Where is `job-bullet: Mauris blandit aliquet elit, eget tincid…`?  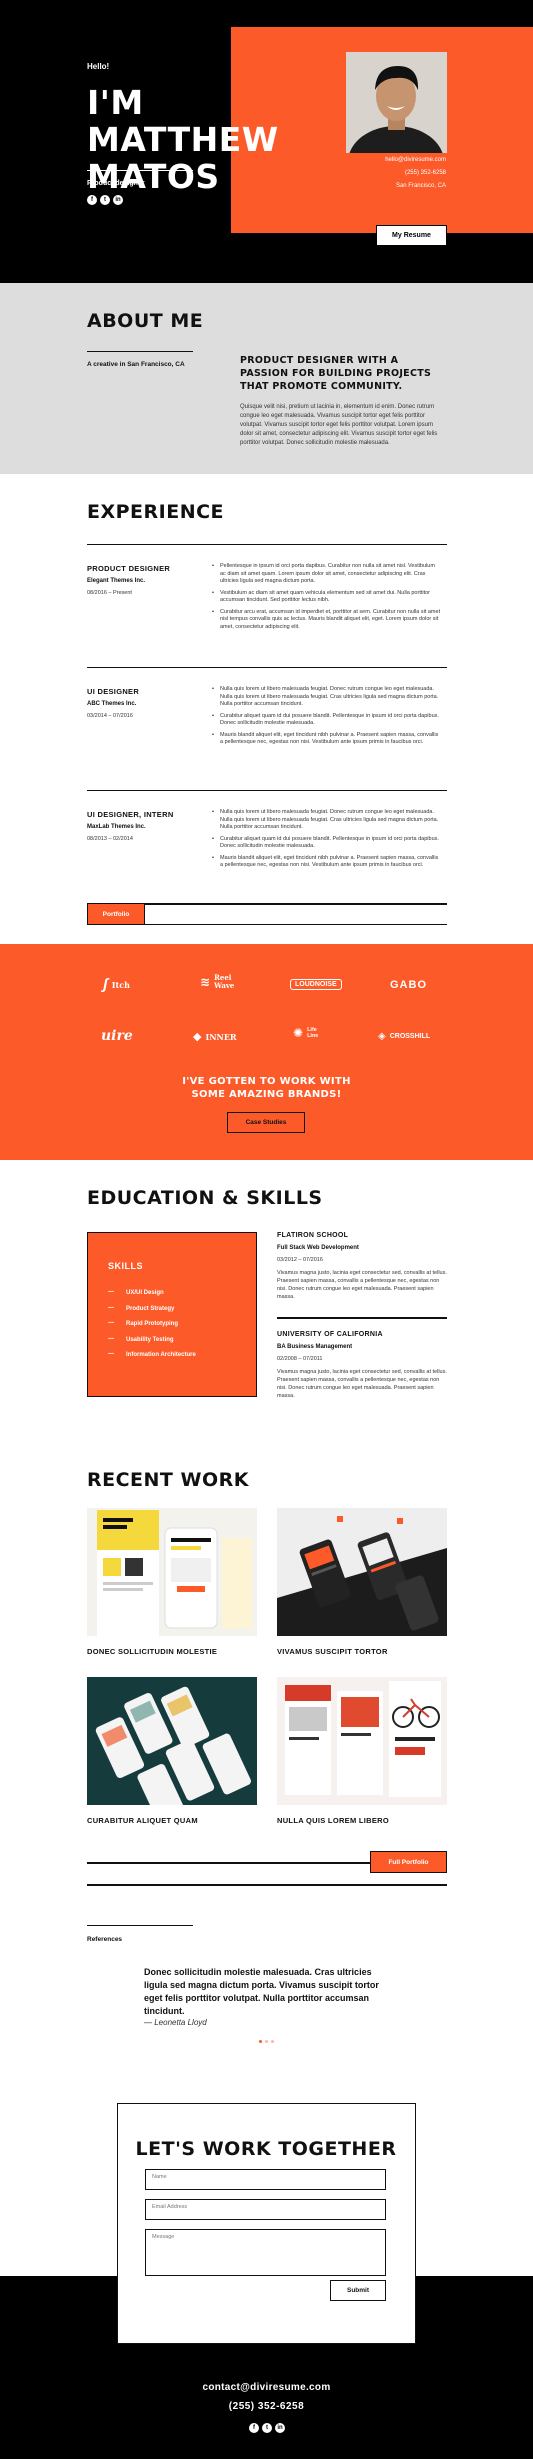 job-bullet: Mauris blandit aliquet elit, eget tincid… is located at coordinates (327, 739).